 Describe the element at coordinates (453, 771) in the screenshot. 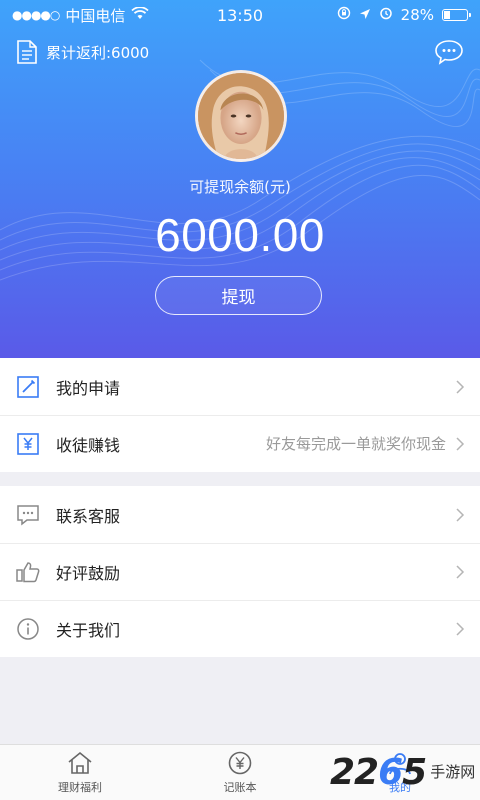

I see `watermark-text: 手游网` at that location.